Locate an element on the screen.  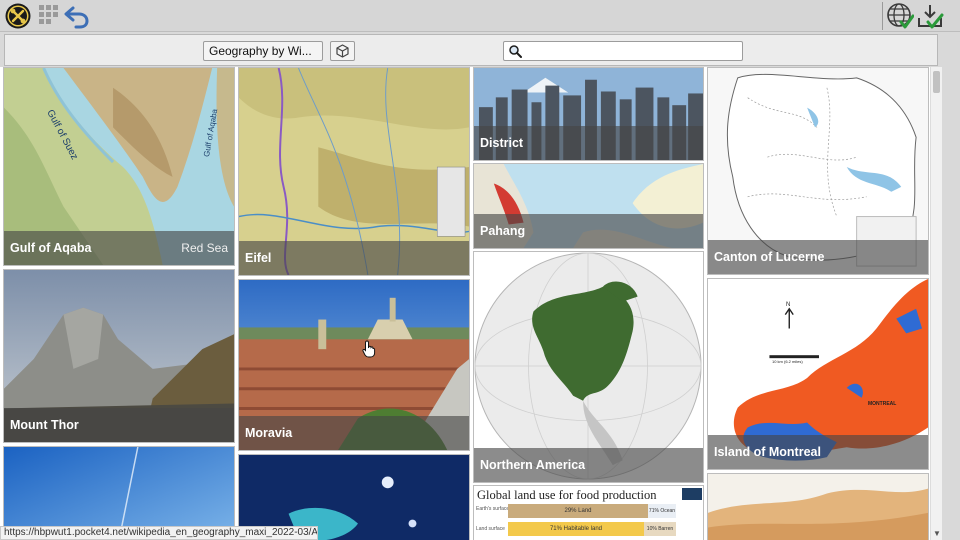
scale-bar-label: 10 km (6.2 miles) is located at coordinates (787, 361).